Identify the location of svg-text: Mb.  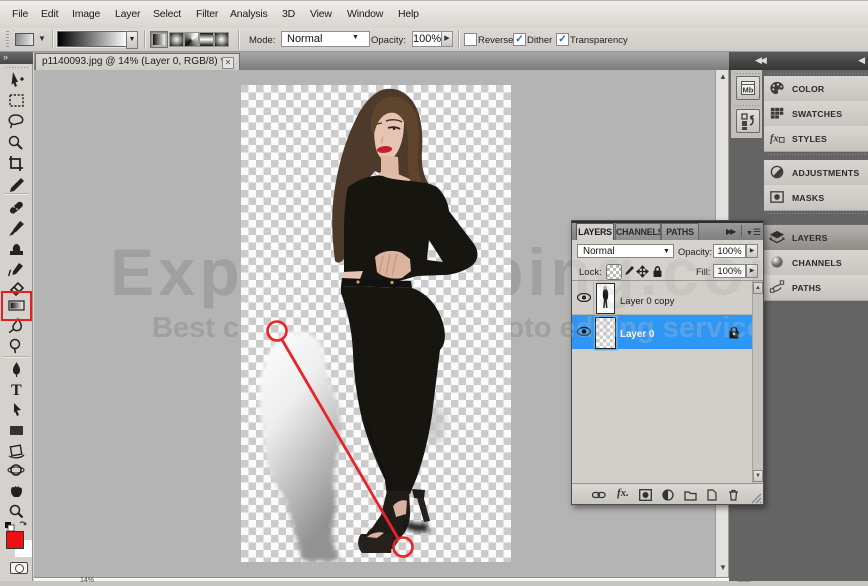
(748, 90).